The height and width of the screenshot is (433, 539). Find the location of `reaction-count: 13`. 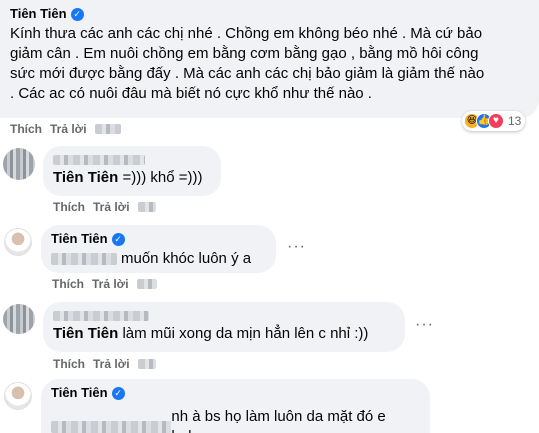

reaction-count: 13 is located at coordinates (515, 121).